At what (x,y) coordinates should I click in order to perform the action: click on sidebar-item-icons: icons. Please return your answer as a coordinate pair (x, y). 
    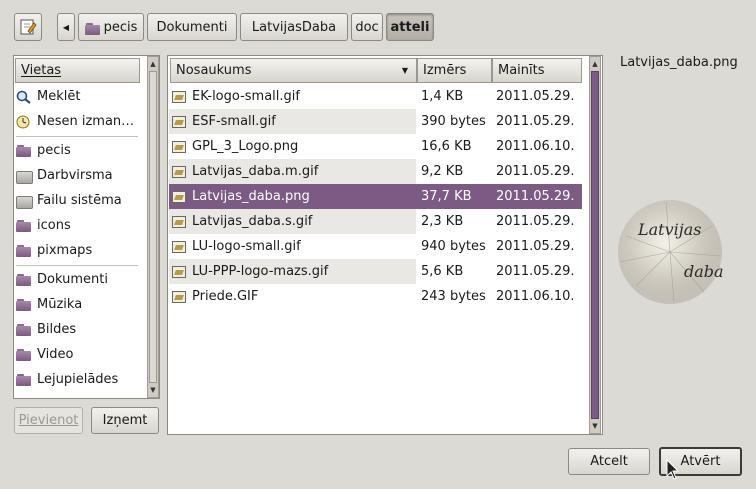
    Looking at the image, I should click on (77, 225).